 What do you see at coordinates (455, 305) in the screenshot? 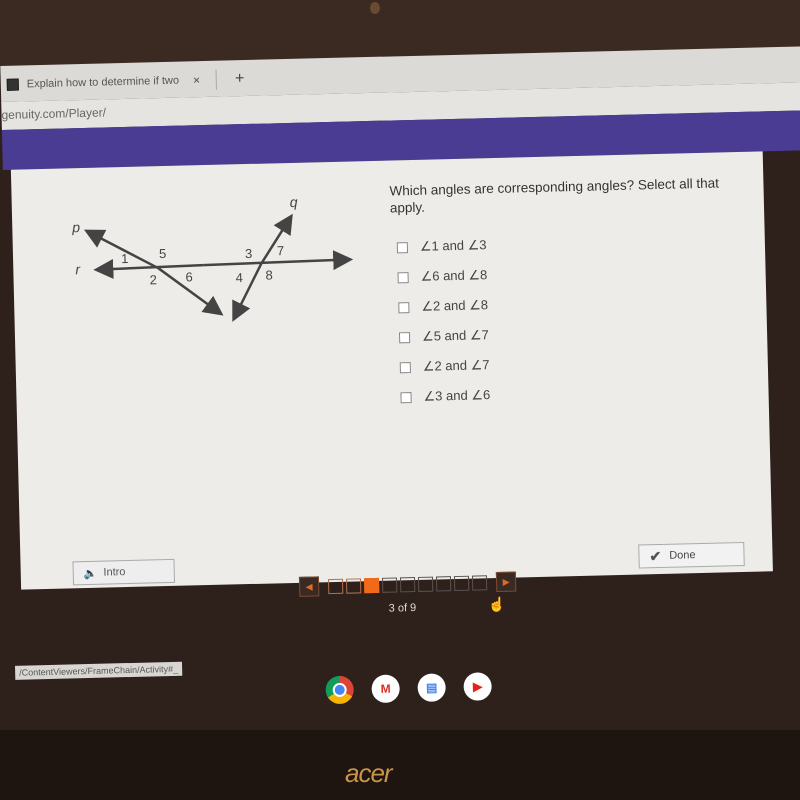
I see `option-label: ∠2 and ∠8` at bounding box center [455, 305].